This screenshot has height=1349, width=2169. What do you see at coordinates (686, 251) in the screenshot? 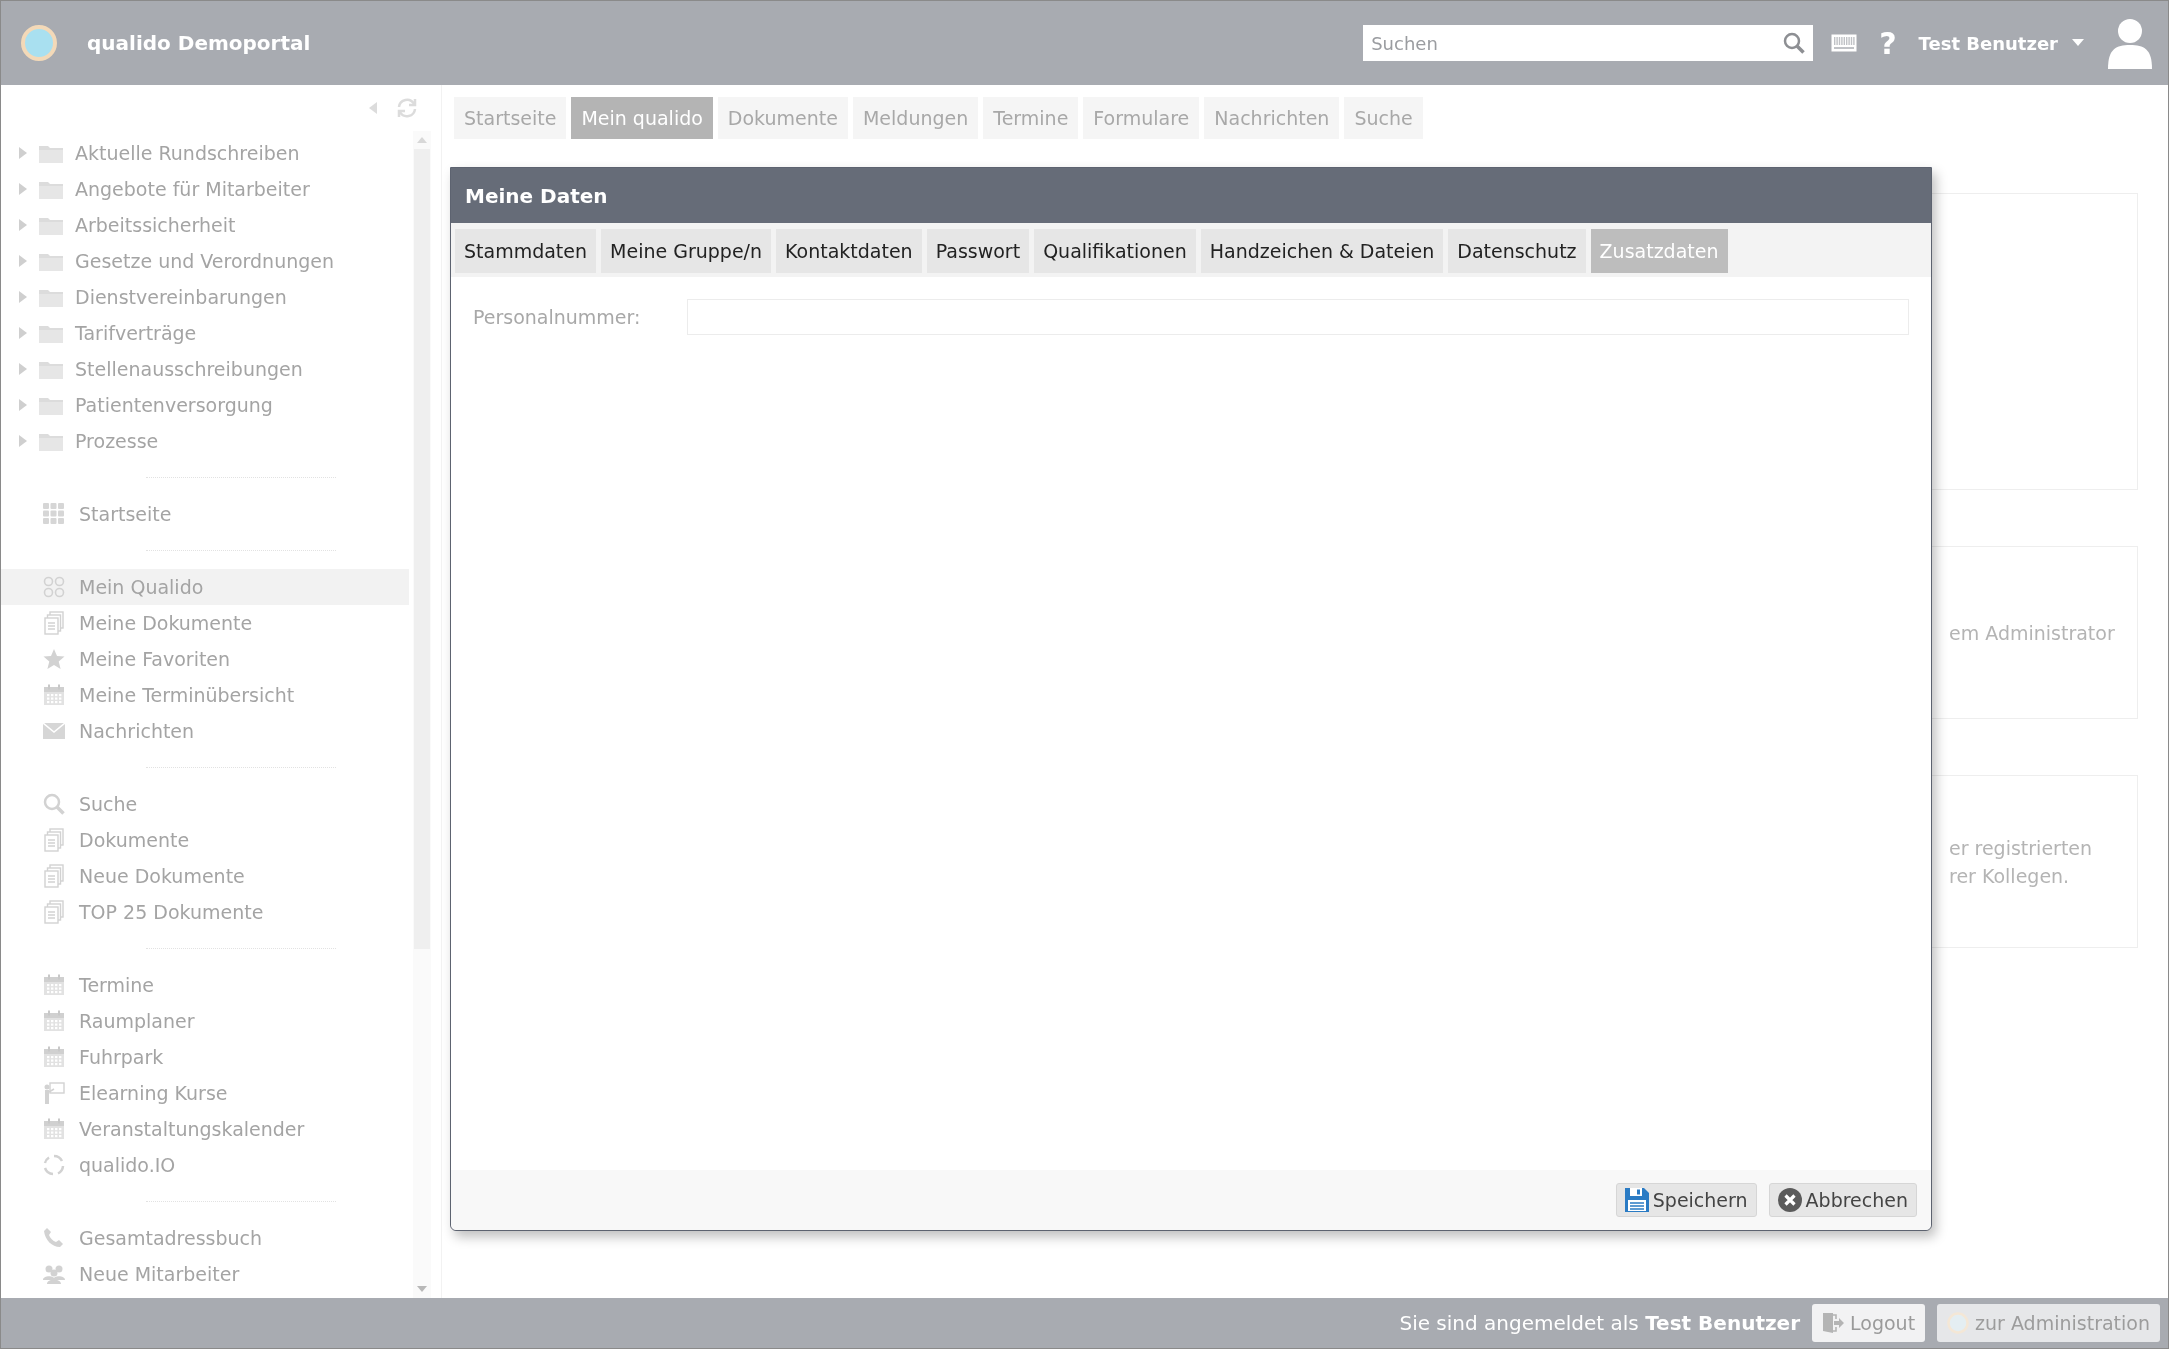
I see `dialog-tab: Meine Gruppe/n` at bounding box center [686, 251].